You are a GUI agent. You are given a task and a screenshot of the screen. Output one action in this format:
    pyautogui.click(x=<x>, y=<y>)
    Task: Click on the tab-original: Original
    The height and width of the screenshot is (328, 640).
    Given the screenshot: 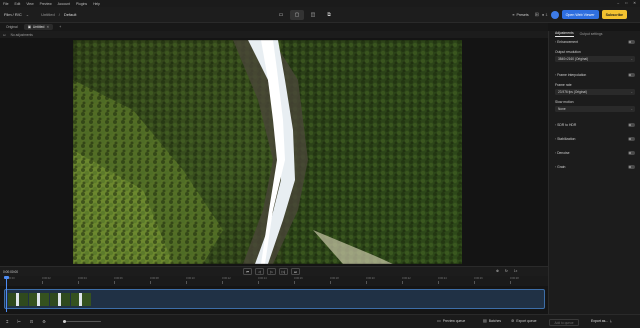 What is the action you would take?
    pyautogui.click(x=12, y=27)
    